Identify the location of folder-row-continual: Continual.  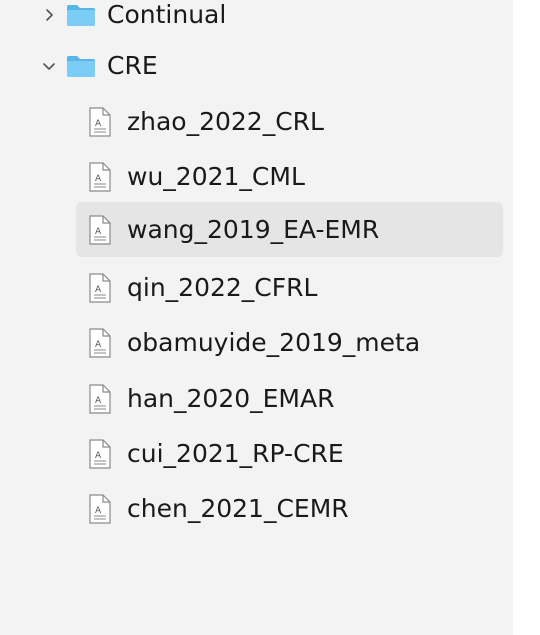
(256, 21).